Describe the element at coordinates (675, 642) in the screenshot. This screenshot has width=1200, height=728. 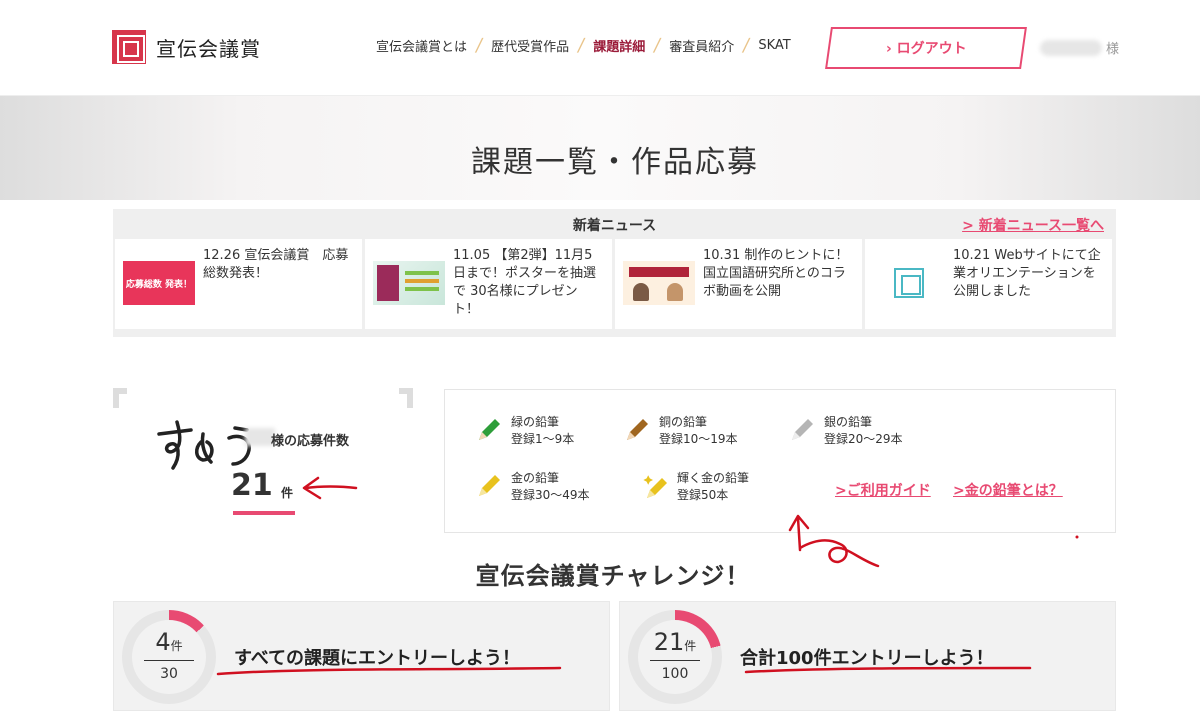
I see `progress-count: 21件` at that location.